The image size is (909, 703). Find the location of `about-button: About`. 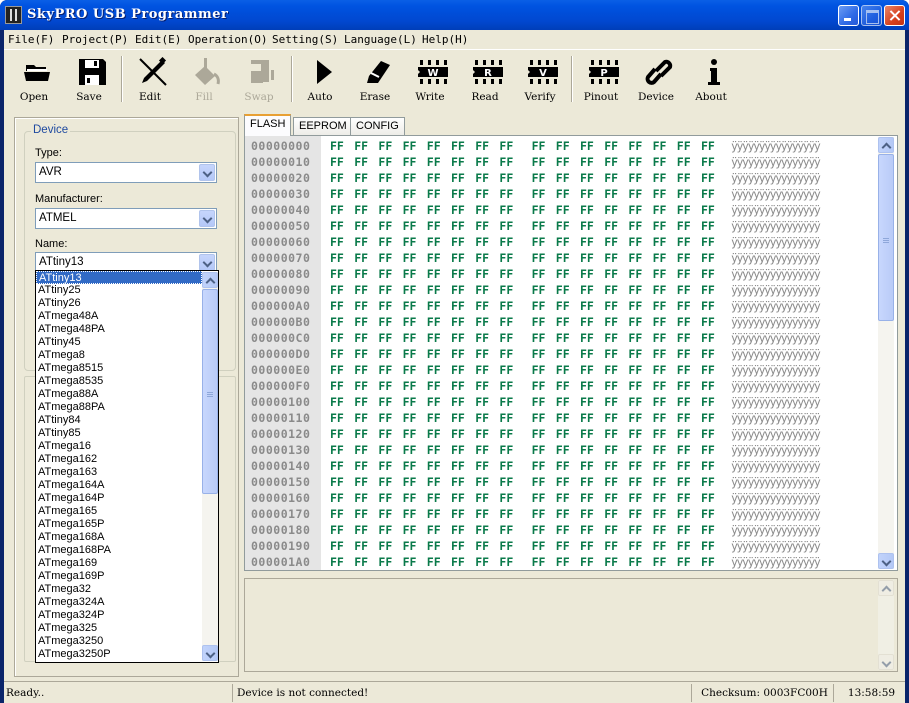

about-button: About is located at coordinates (711, 82).